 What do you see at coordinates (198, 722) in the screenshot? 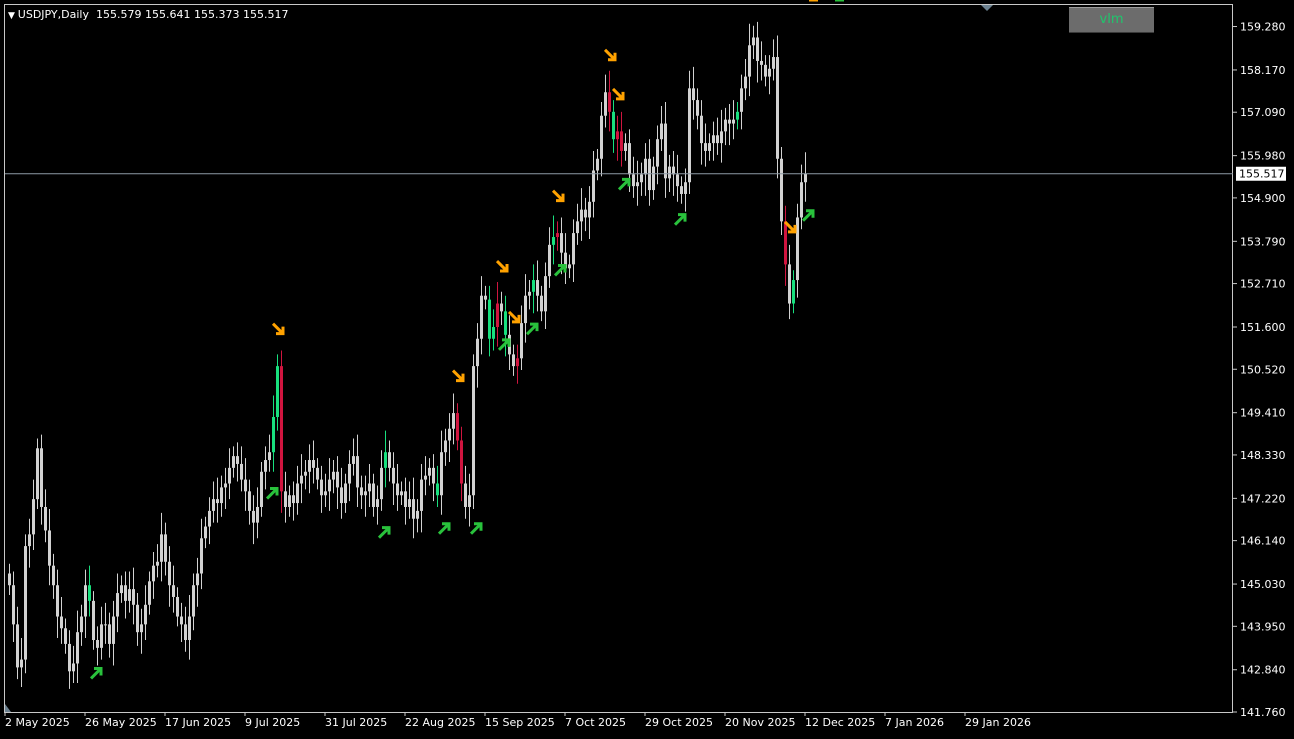
I see `time-tick-label: 17 Jun 2025` at bounding box center [198, 722].